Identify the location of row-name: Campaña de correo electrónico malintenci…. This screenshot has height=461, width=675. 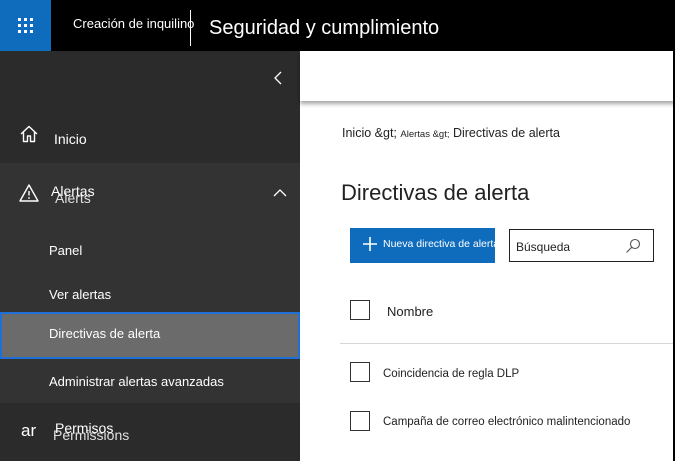
(506, 422).